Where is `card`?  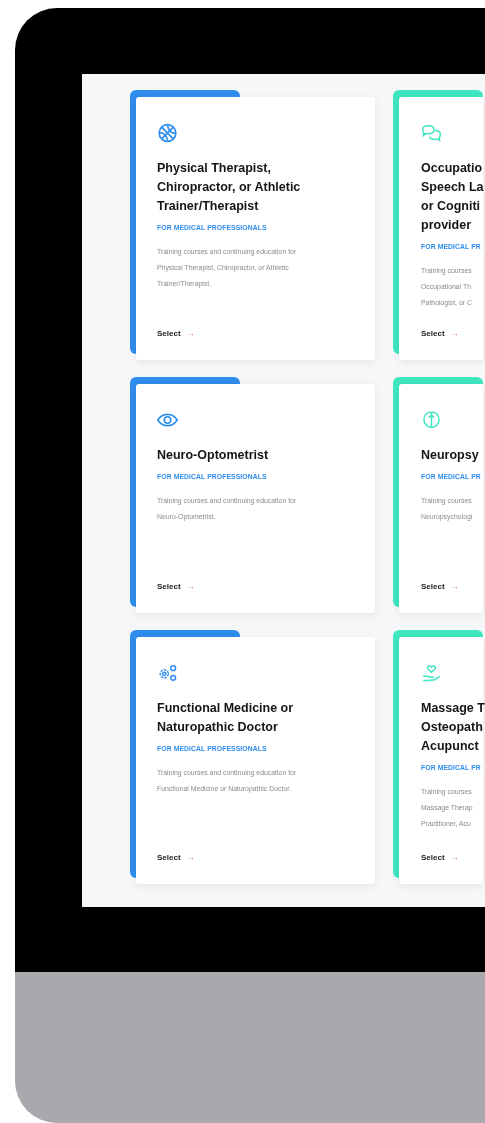 card is located at coordinates (255, 228).